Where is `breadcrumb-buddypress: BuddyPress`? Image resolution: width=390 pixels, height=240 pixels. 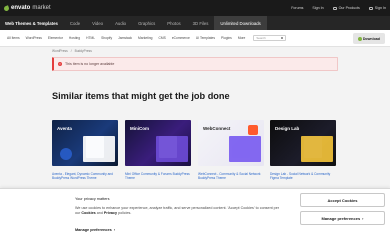 breadcrumb-buddypress: BuddyPress is located at coordinates (83, 51).